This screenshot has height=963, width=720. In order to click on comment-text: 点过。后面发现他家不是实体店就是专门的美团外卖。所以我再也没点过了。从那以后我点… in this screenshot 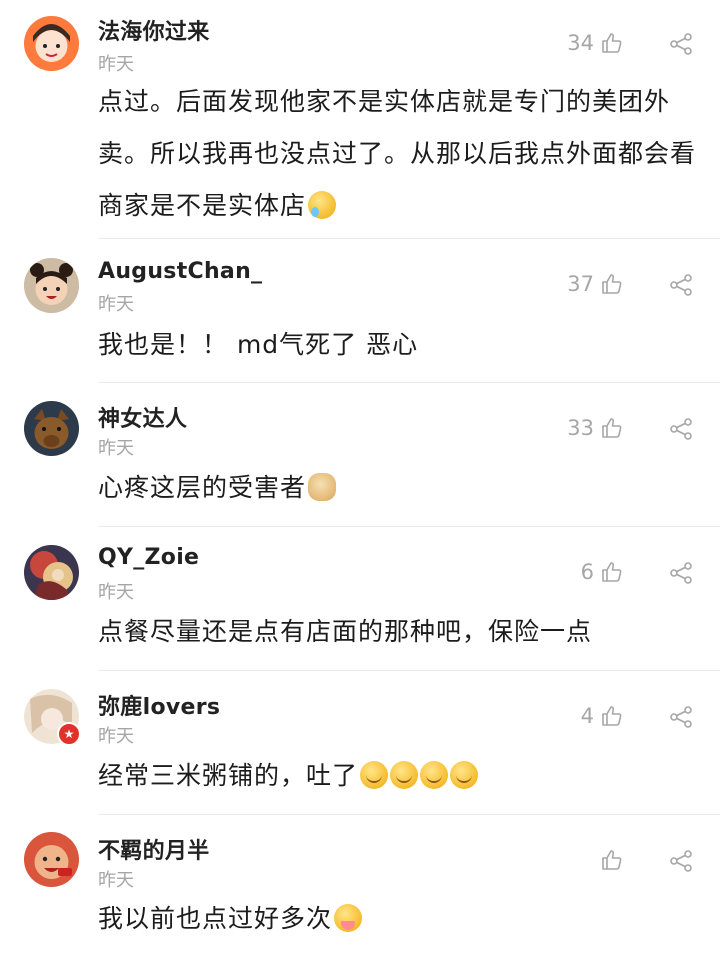, I will do `click(398, 154)`.